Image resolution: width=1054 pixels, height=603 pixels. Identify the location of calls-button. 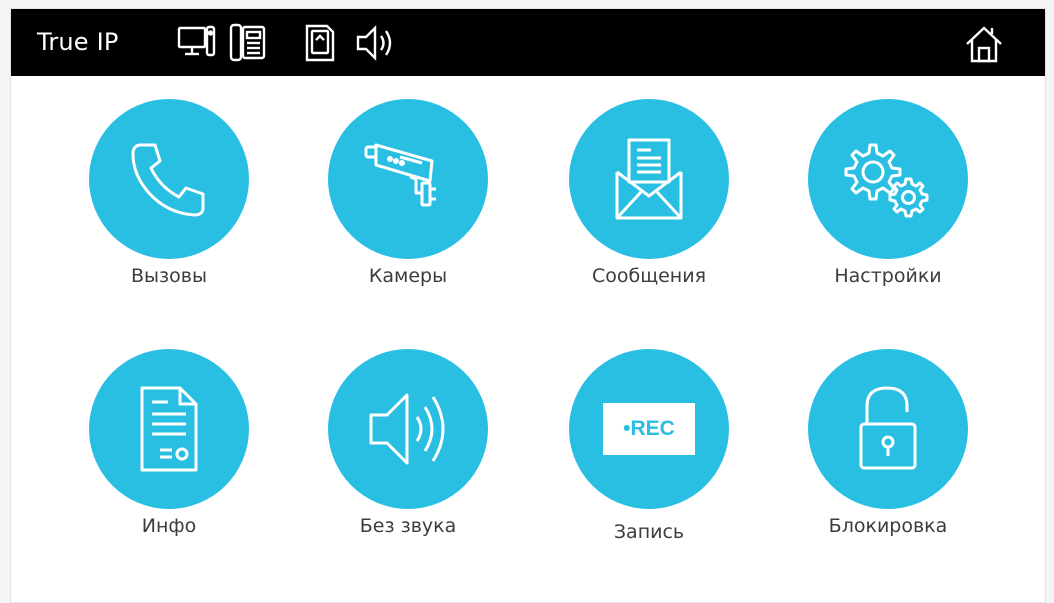
(169, 179).